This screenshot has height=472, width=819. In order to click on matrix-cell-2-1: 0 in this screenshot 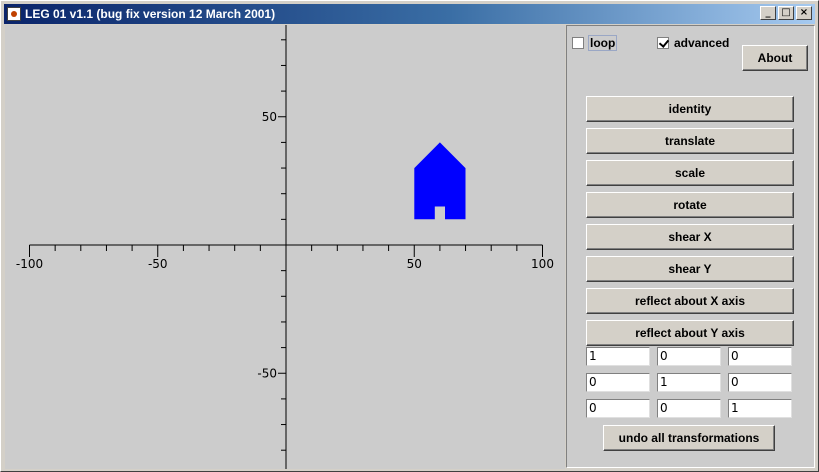, I will do `click(618, 382)`.